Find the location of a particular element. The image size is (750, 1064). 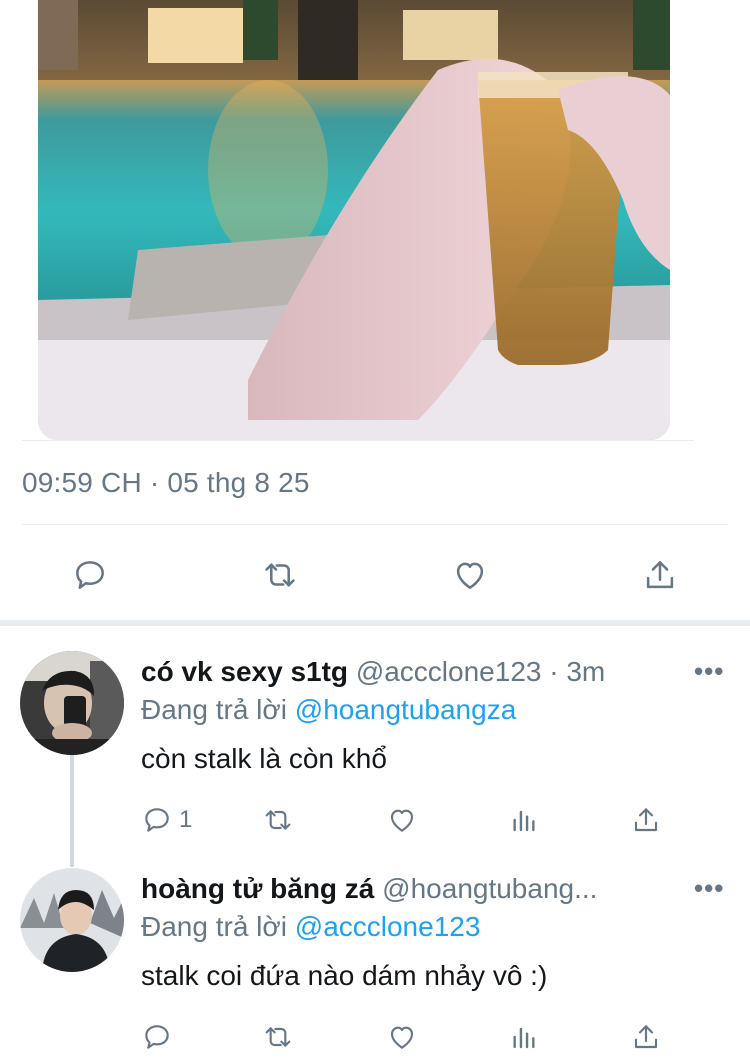

reply-text: còn stalk là còn khổ is located at coordinates (264, 758).